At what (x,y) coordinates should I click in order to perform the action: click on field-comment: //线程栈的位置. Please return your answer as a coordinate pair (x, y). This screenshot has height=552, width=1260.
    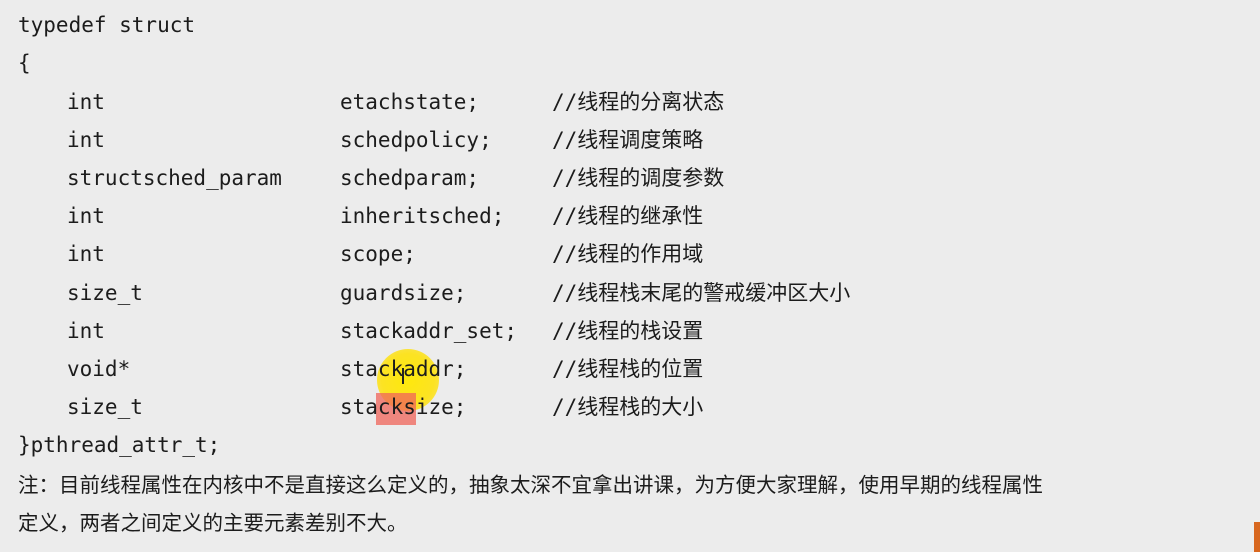
    Looking at the image, I should click on (628, 369).